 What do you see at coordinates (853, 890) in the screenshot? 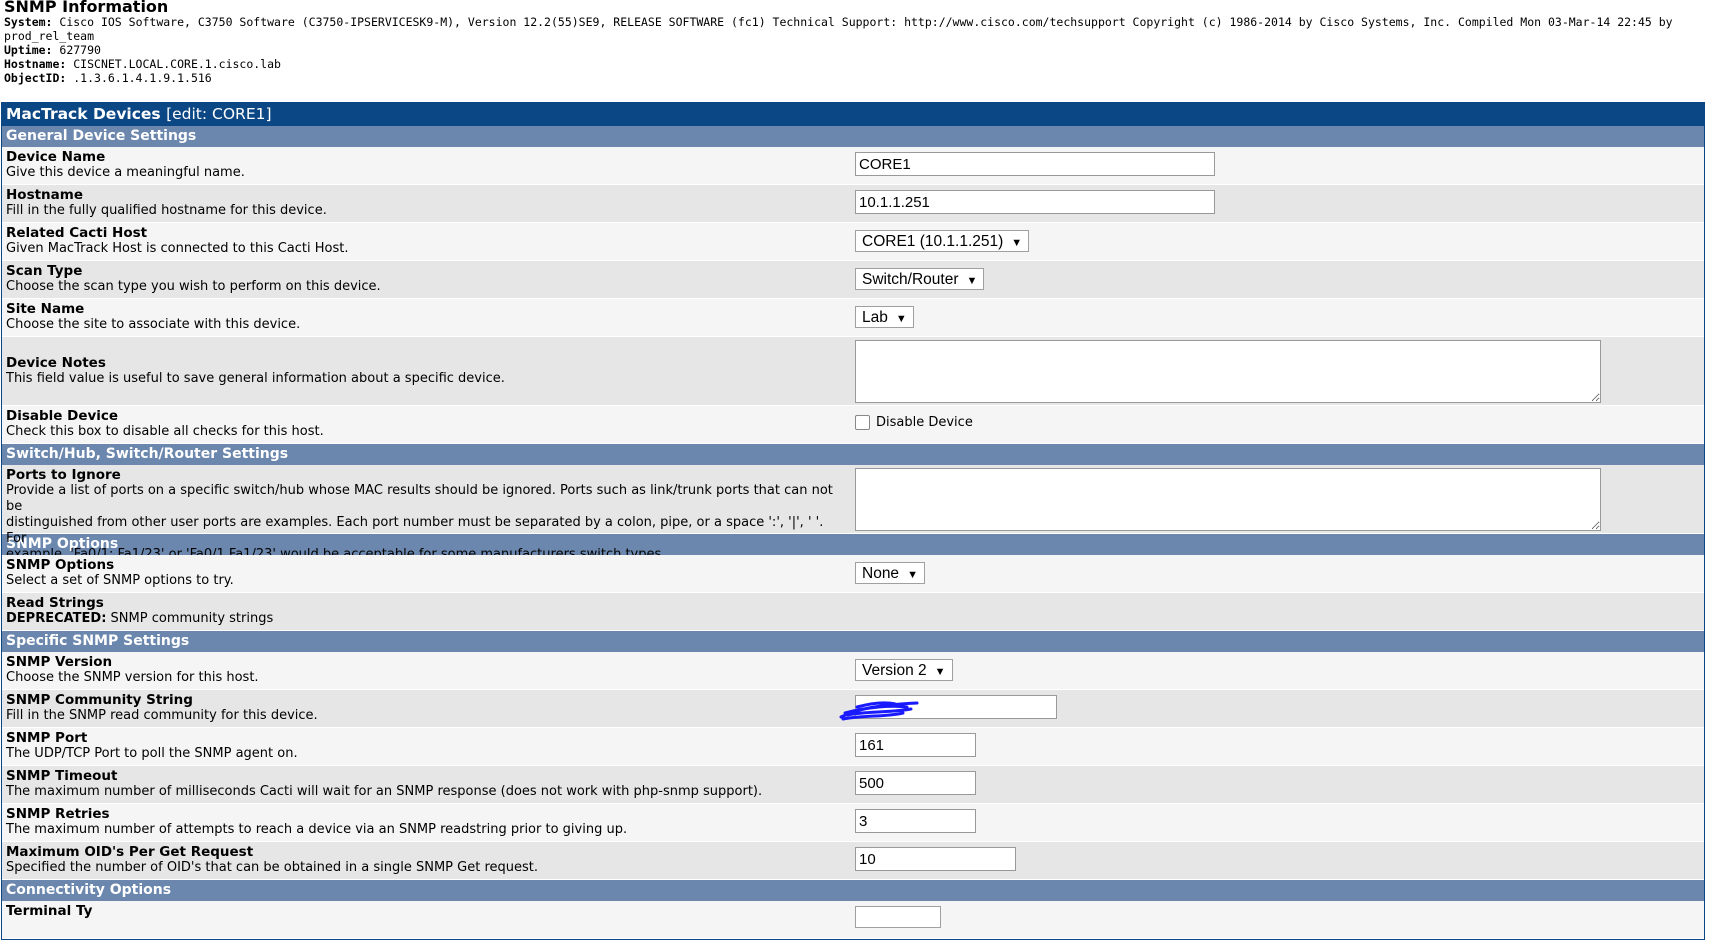
I see `section-connectivity: Connectivity Options` at bounding box center [853, 890].